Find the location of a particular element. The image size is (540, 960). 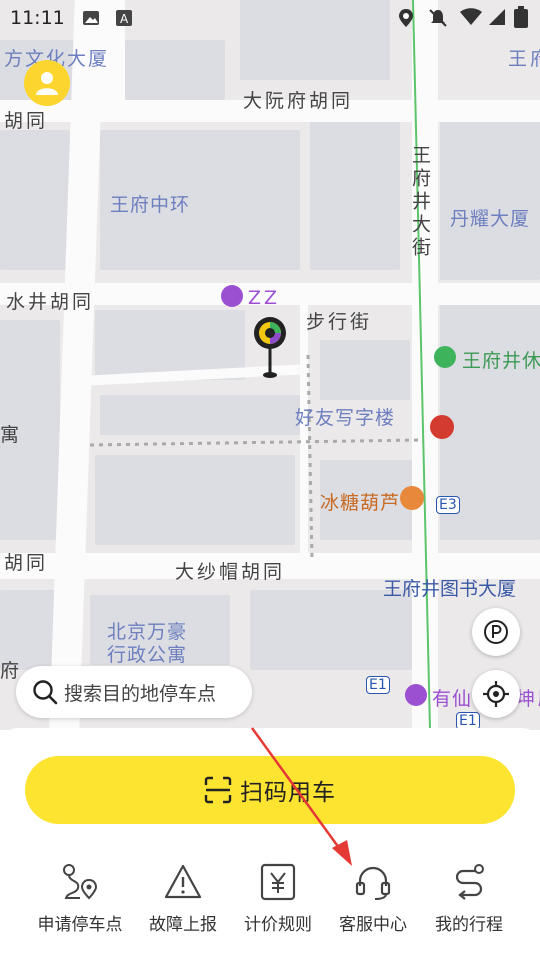

font-notification-icon: A is located at coordinates (124, 18).